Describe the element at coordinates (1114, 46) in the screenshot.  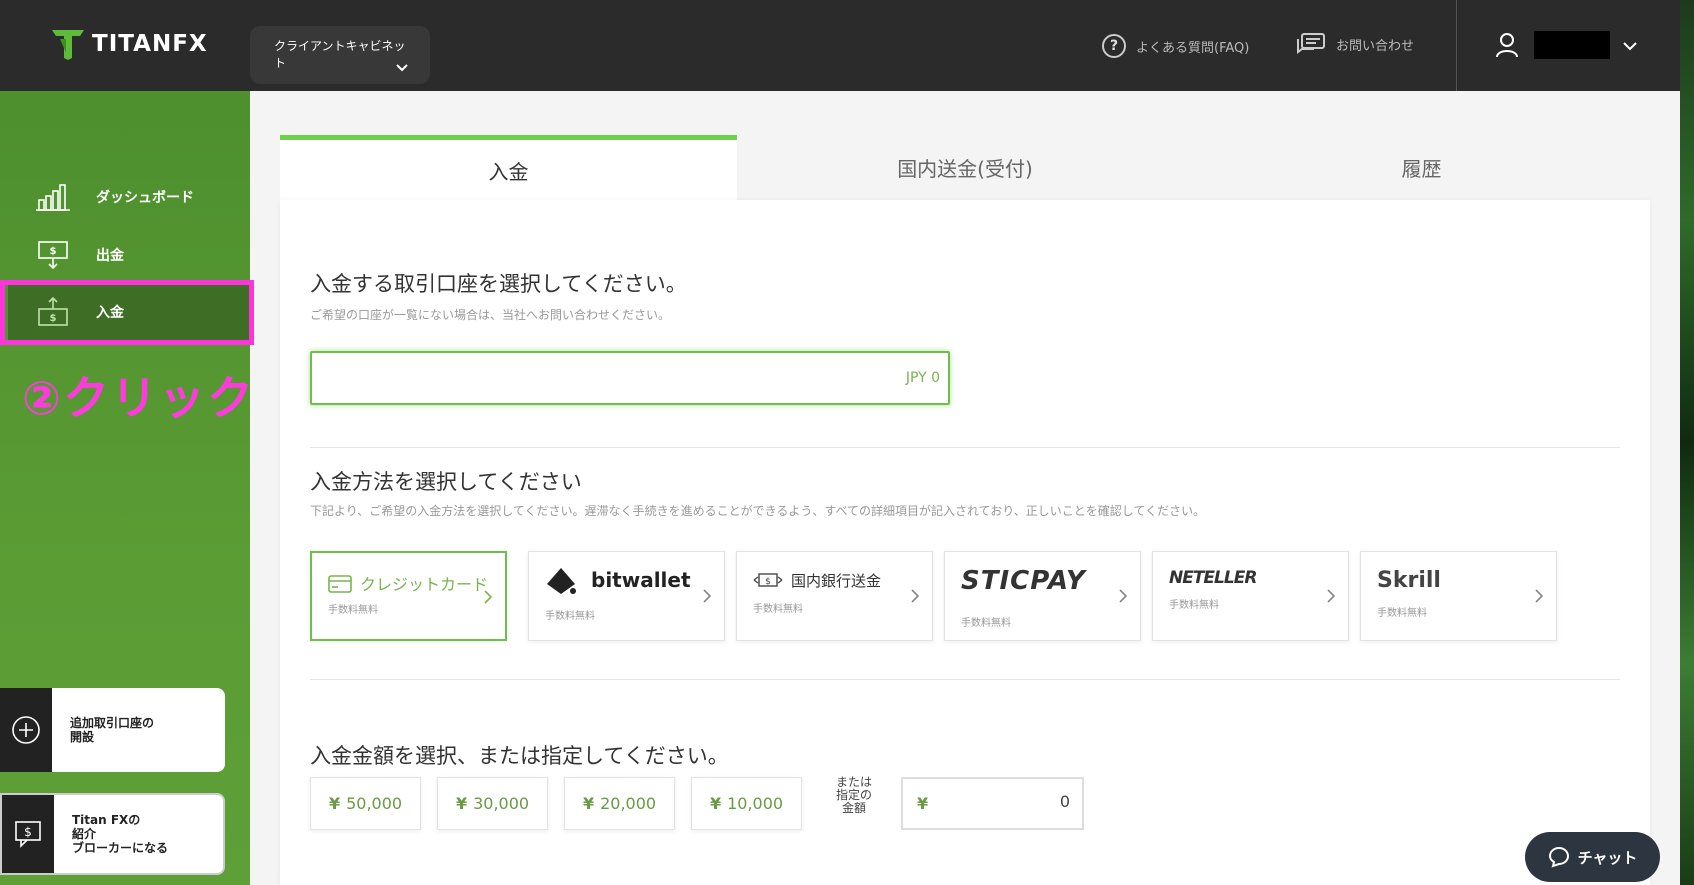
I see `question-icon: ?` at that location.